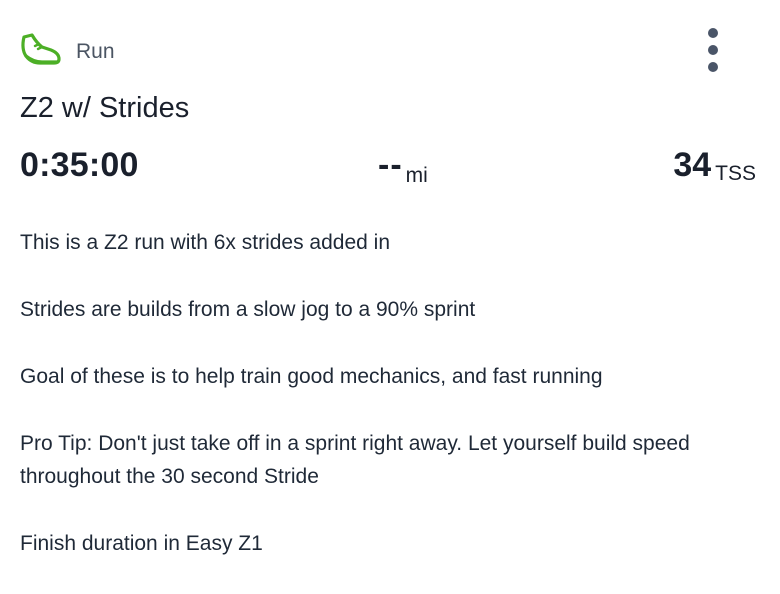 This screenshot has height=594, width=780. Describe the element at coordinates (66, 52) in the screenshot. I see `activity-header: Run` at that location.